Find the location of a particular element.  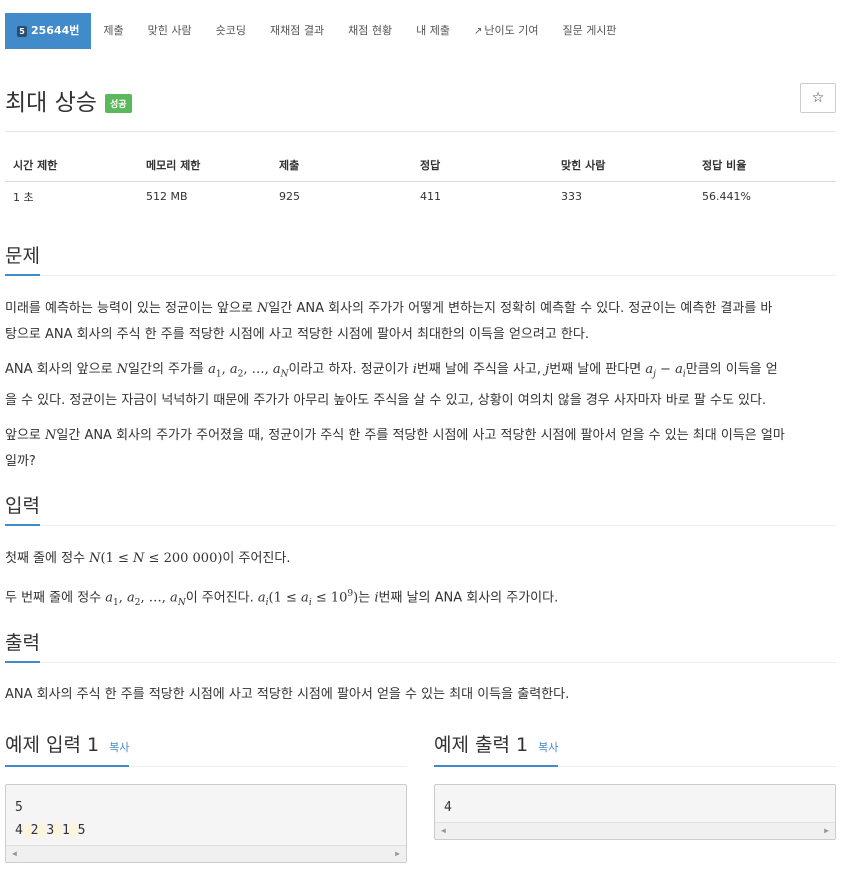

table-header-row: 시간 제한 메모리 제한 제출 정답 맞힌 사람 정답 비율 is located at coordinates (420, 166).